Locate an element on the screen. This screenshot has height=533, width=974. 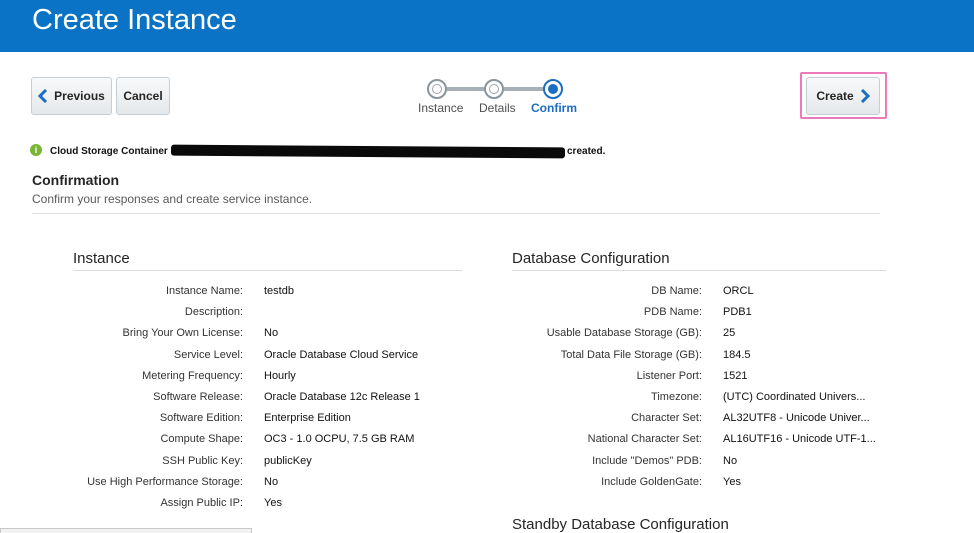
instance-row-value: testdb is located at coordinates (279, 291).